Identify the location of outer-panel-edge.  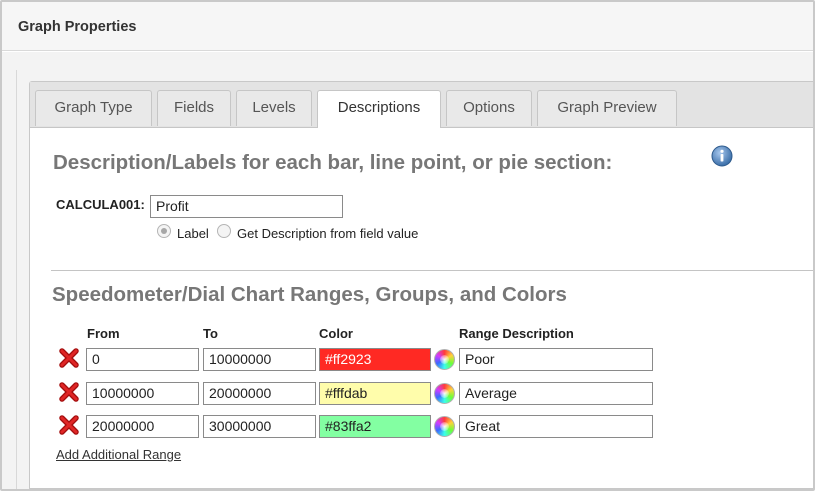
(16, 279).